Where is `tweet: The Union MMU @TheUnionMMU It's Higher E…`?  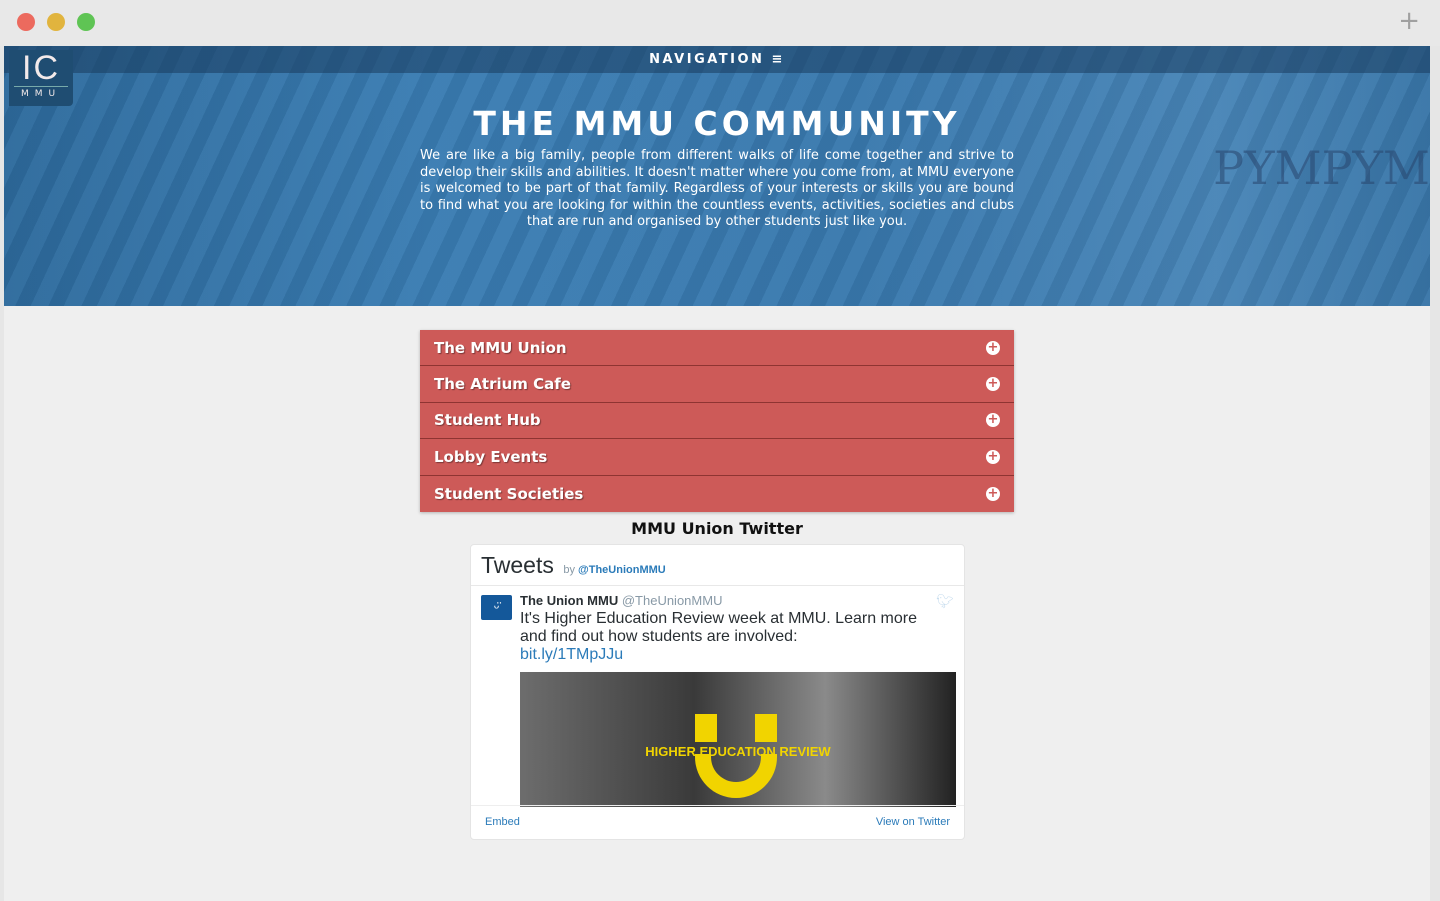 tweet: The Union MMU @TheUnionMMU It's Higher E… is located at coordinates (730, 628).